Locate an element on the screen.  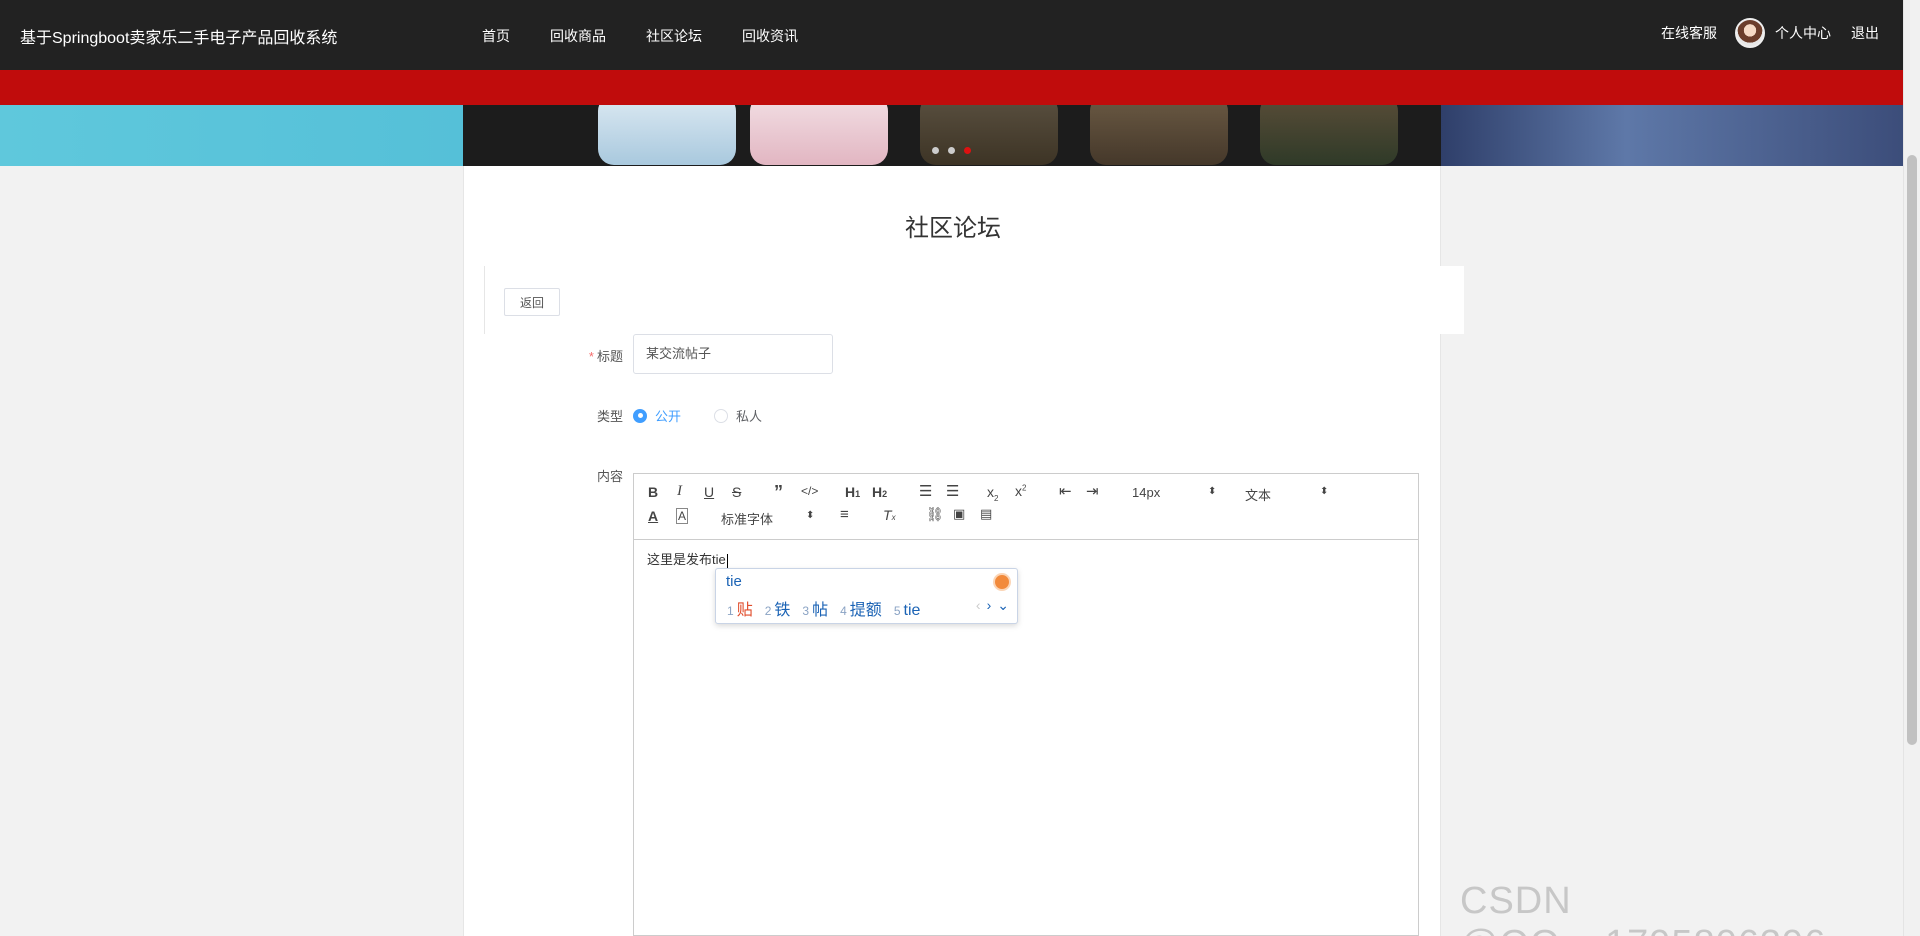
font-color-icon: A is located at coordinates (653, 516).